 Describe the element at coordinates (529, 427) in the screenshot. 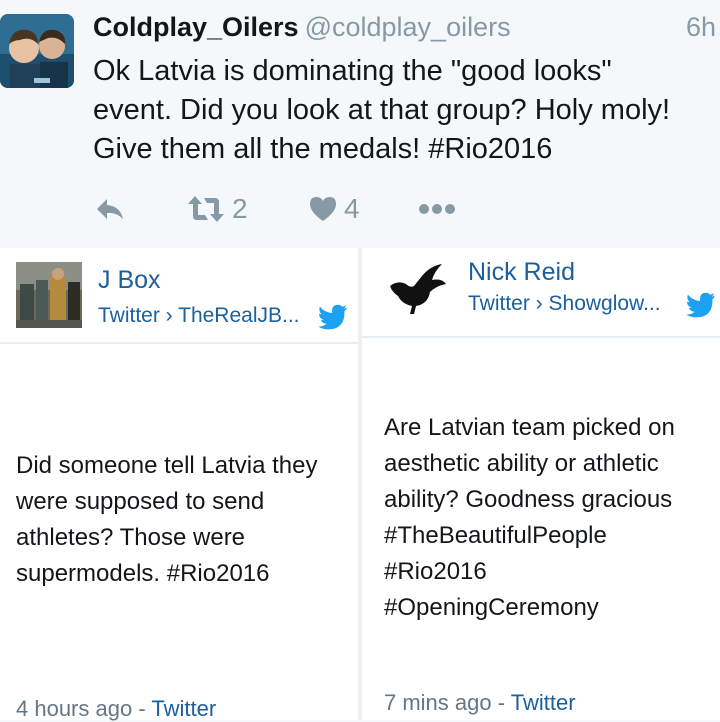

I see `card-text-line: Are Latvian team picked on` at that location.